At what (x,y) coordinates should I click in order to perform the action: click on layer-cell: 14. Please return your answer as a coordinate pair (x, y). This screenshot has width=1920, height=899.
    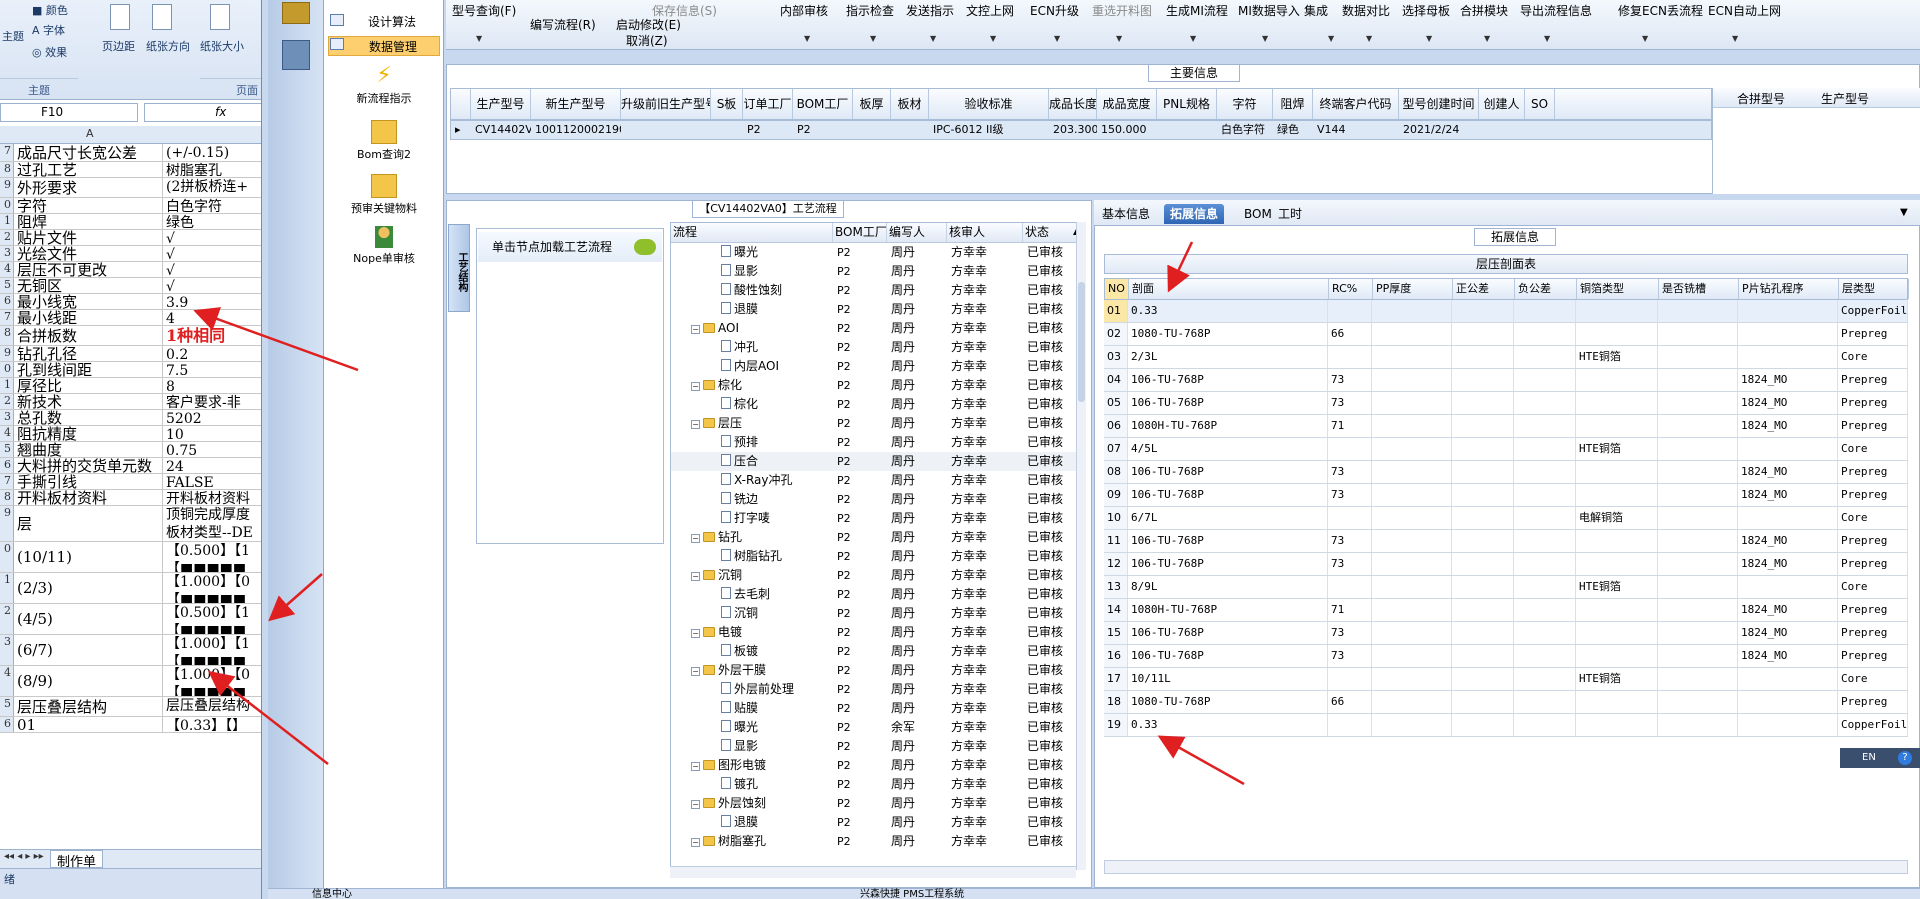
    Looking at the image, I should click on (1116, 610).